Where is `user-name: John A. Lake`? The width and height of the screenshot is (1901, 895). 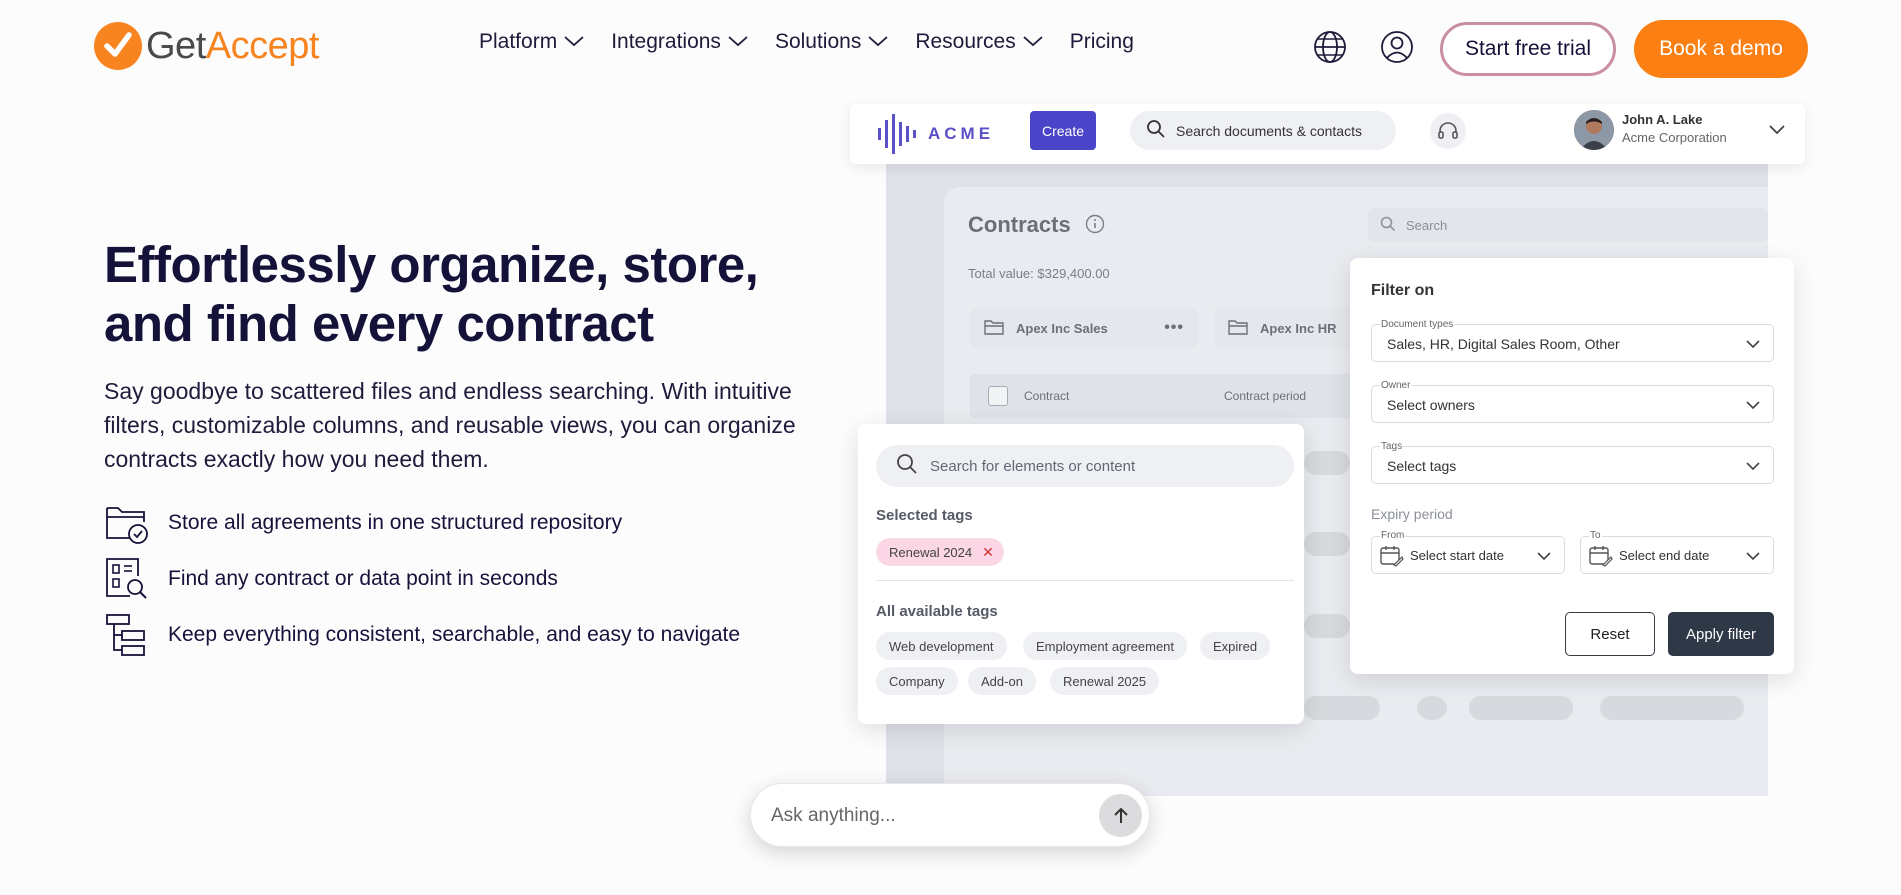
user-name: John A. Lake is located at coordinates (1662, 119).